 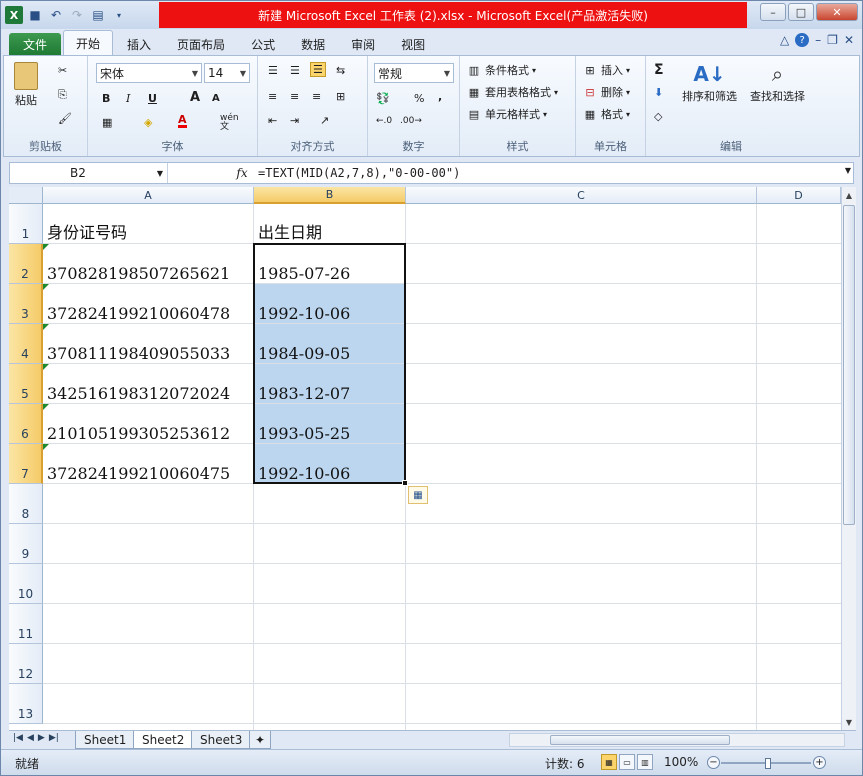 What do you see at coordinates (26, 464) in the screenshot?
I see `row-header-7: 7` at bounding box center [26, 464].